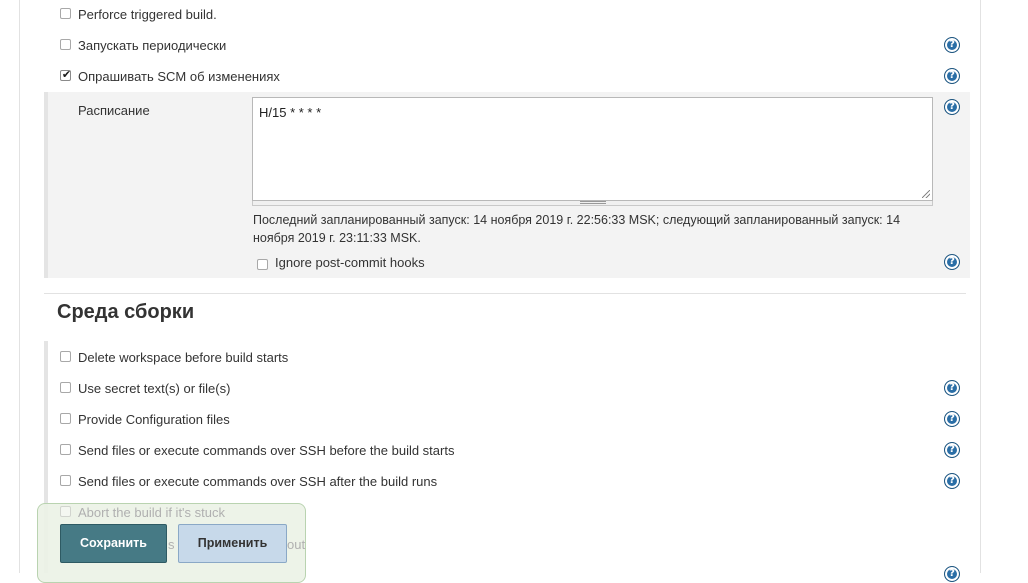 The width and height of the screenshot is (1028, 583). Describe the element at coordinates (114, 110) in the screenshot. I see `schedule-label: Расписание` at that location.